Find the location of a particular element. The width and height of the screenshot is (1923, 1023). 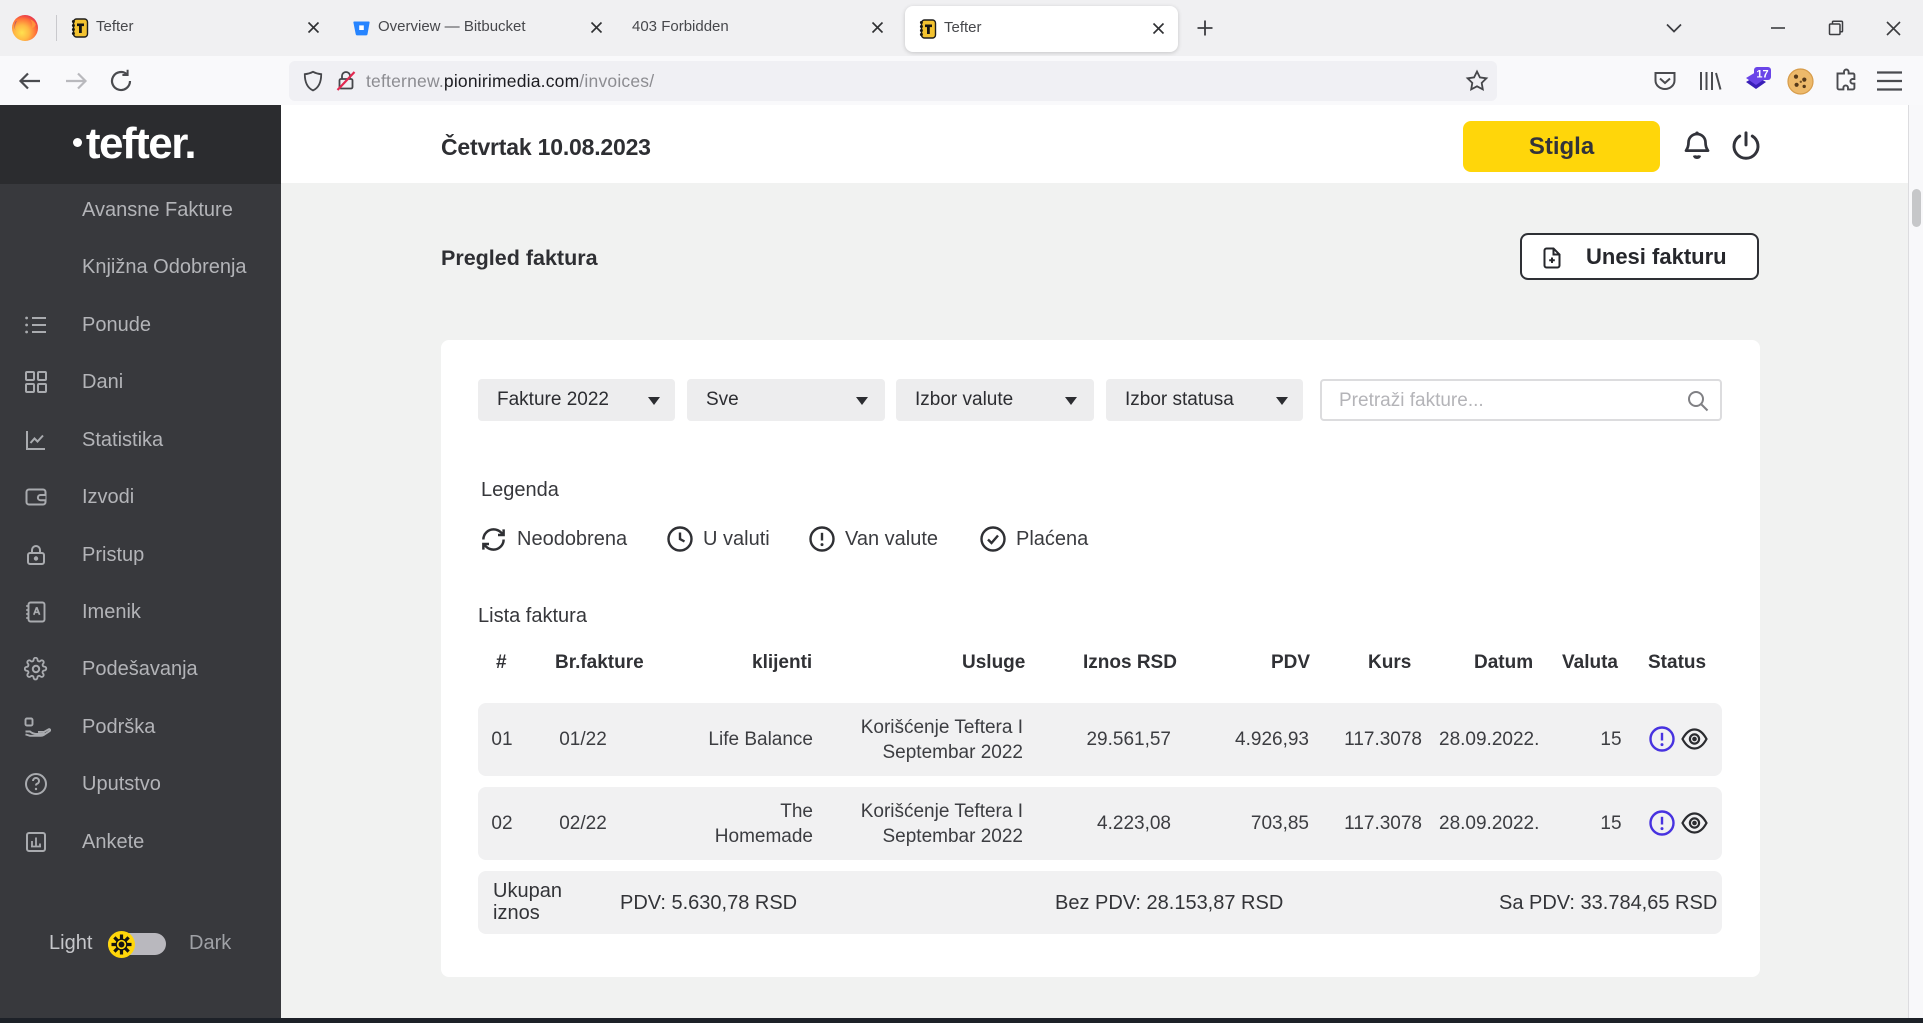

svg-text: 17 is located at coordinates (1762, 75).